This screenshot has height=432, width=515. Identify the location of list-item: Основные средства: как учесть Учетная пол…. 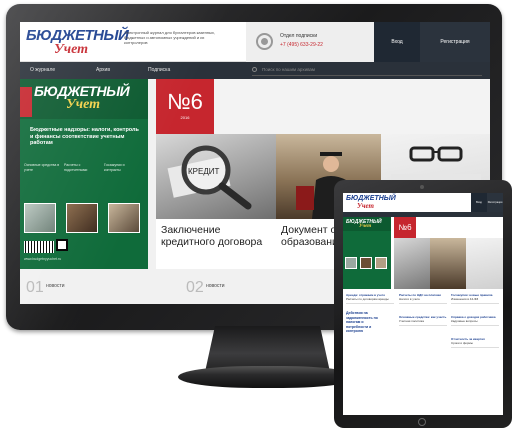
(423, 320).